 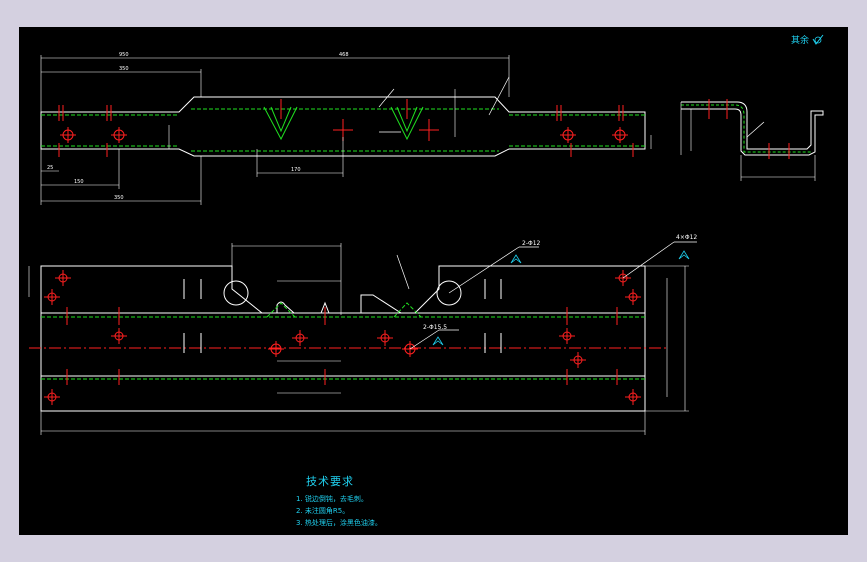 I want to click on svg-text: 170, so click(x=296, y=170).